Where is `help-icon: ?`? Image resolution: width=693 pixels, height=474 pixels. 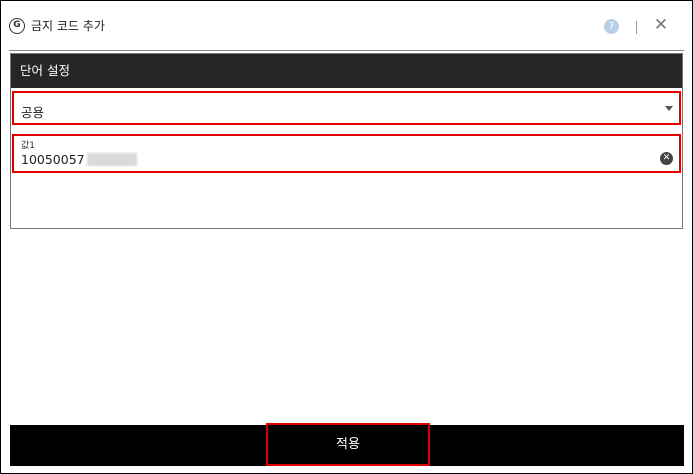 help-icon: ? is located at coordinates (611, 26).